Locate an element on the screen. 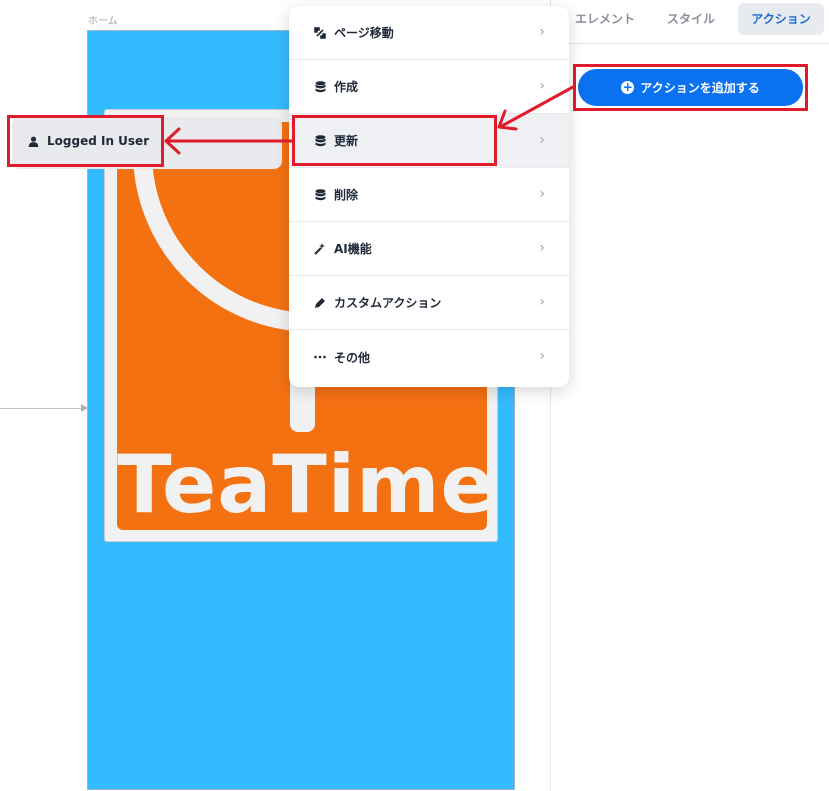 This screenshot has height=791, width=829. connector-line is located at coordinates (41, 408).